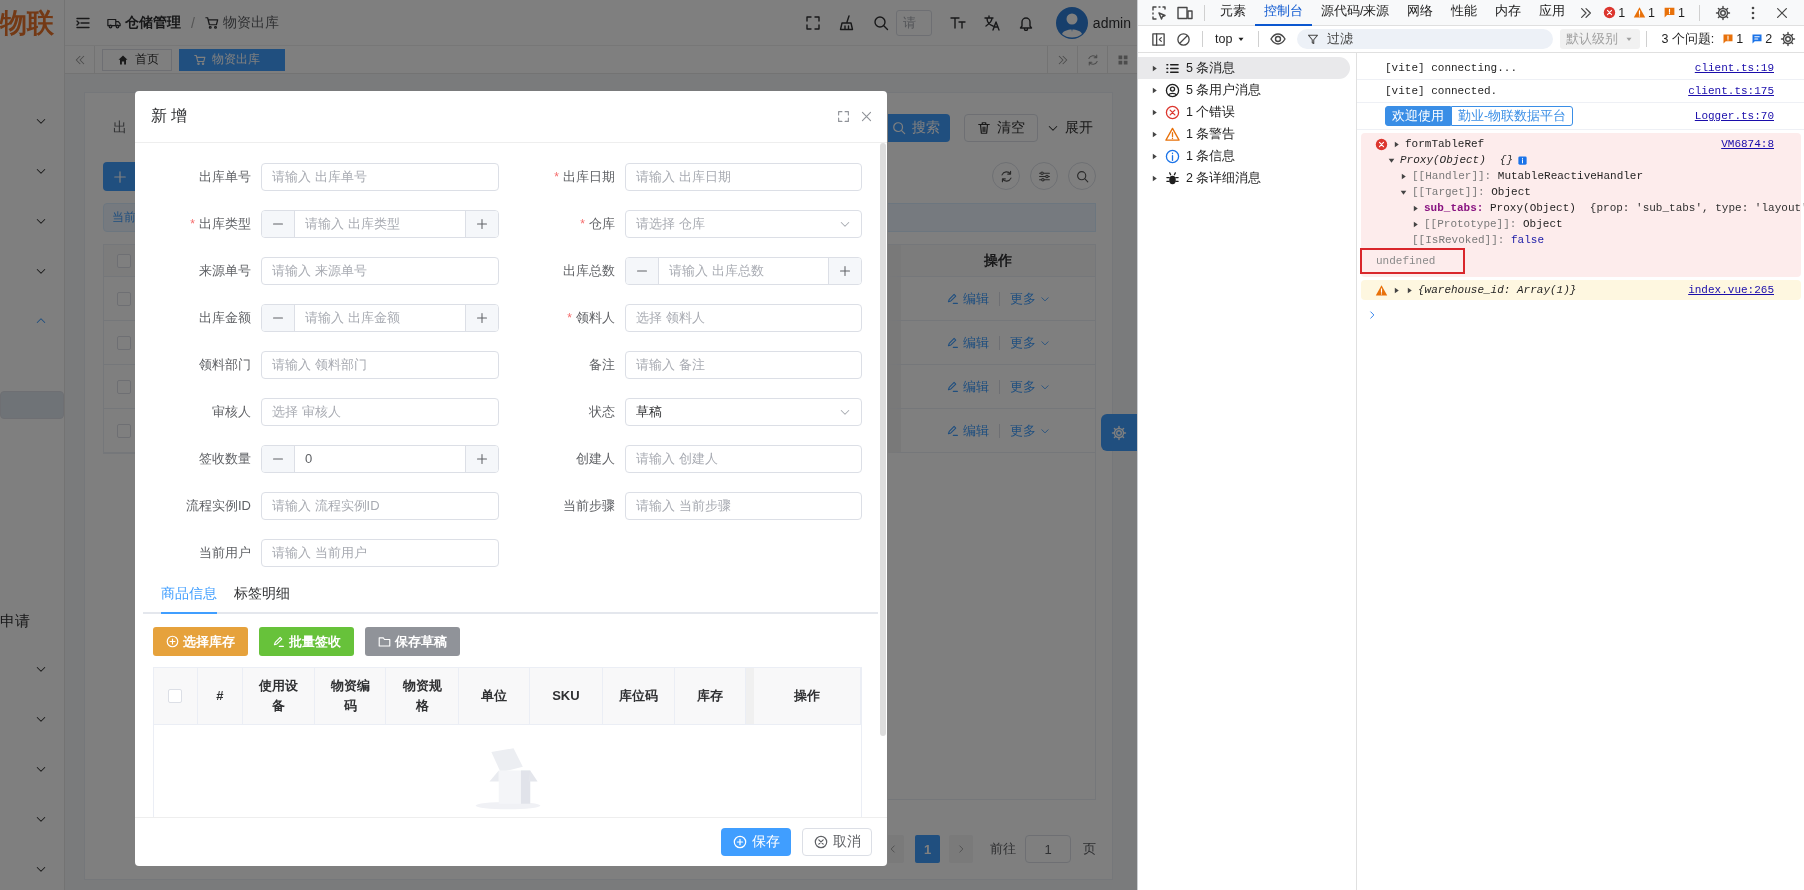  What do you see at coordinates (638, 696) in the screenshot?
I see `column-header: 库位码` at bounding box center [638, 696].